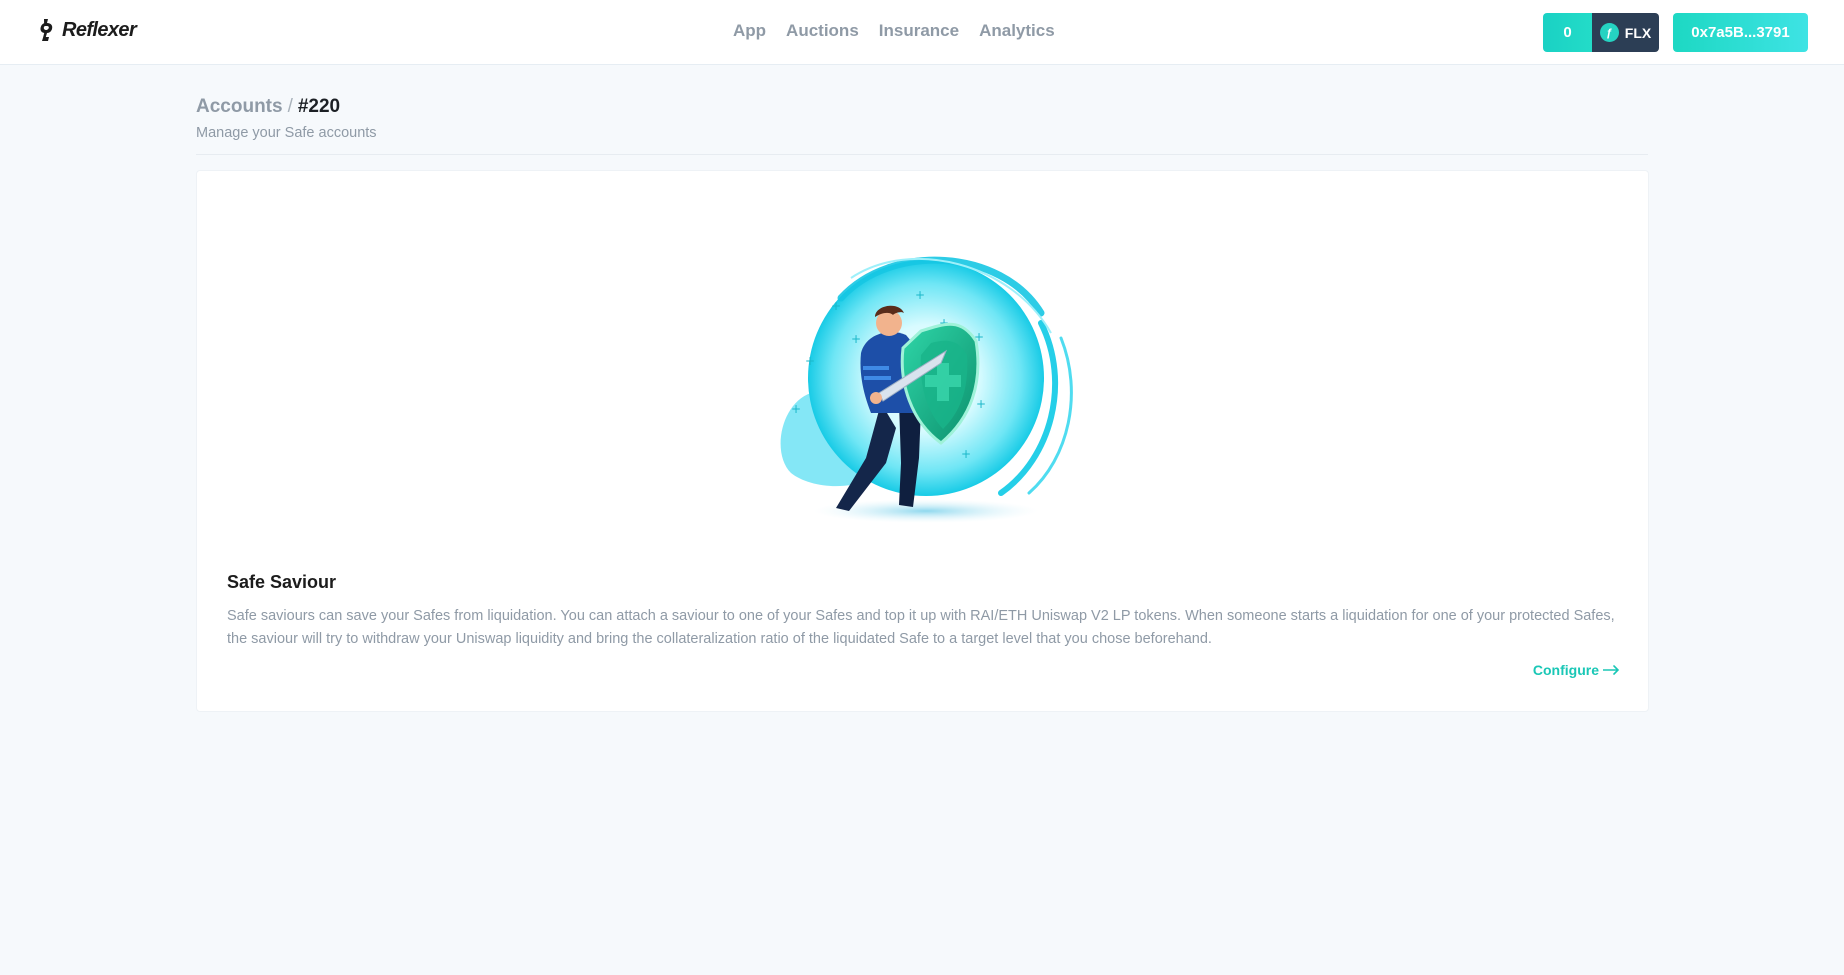 The image size is (1844, 975). I want to click on arrow-right-icon, so click(1611, 670).